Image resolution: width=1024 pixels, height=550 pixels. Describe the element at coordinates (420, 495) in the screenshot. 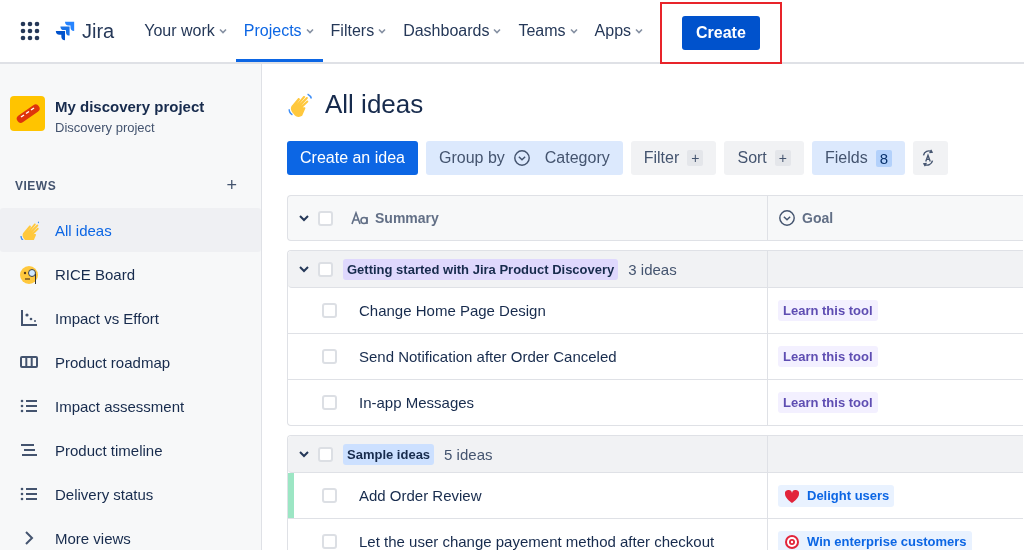

I see `idea-summary: Add Order Review` at that location.